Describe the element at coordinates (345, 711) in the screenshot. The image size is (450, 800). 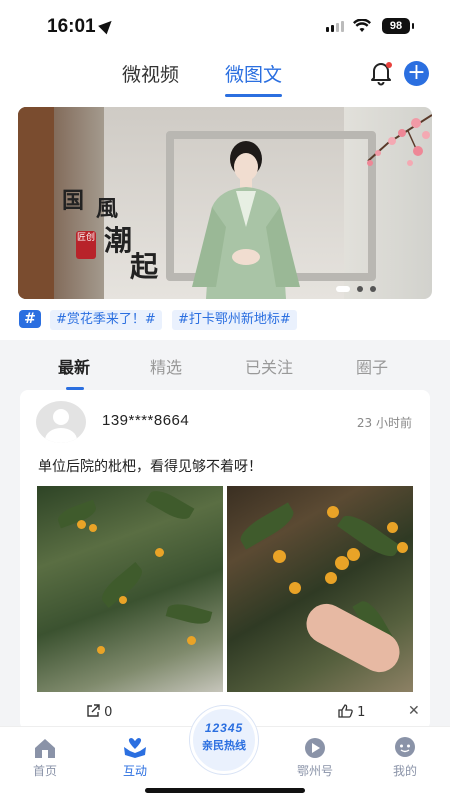
I see `thumbs-up-icon` at that location.